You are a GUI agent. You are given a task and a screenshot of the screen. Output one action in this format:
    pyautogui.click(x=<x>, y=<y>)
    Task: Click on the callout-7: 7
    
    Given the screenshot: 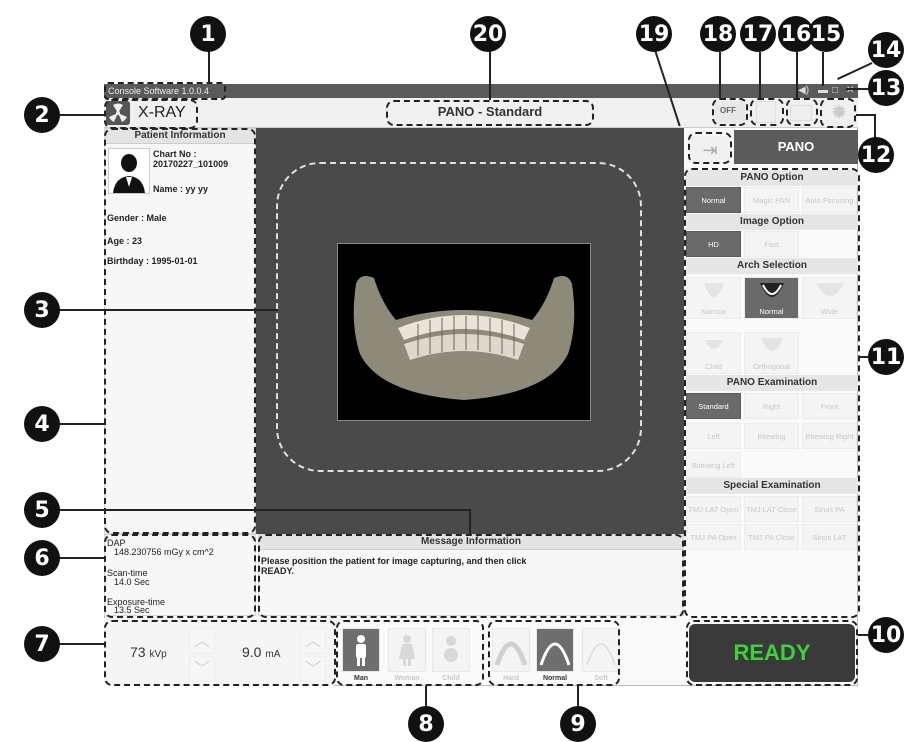 What is the action you would take?
    pyautogui.click(x=42, y=644)
    